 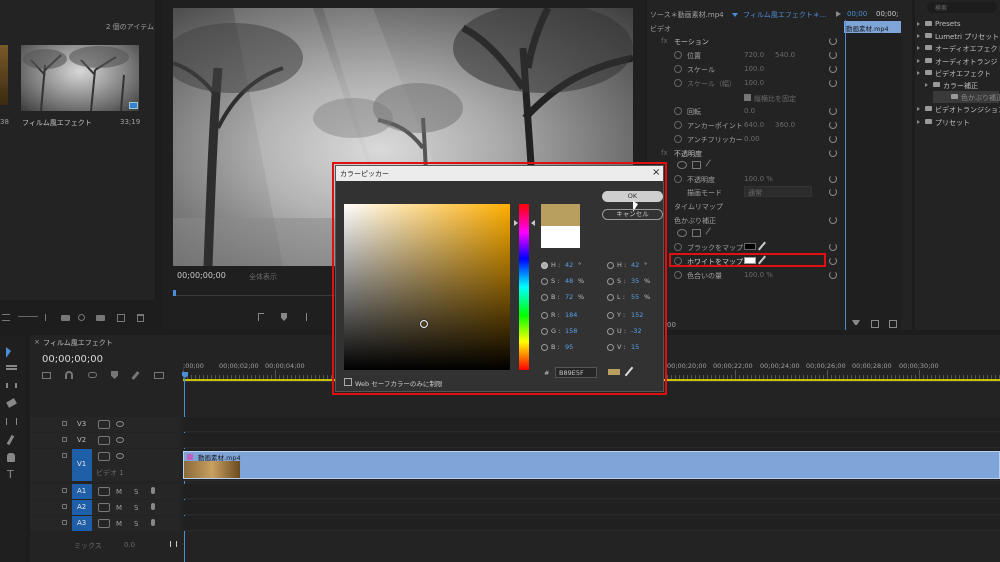 I want to click on rotation-toggle-icon, so click(x=678, y=111).